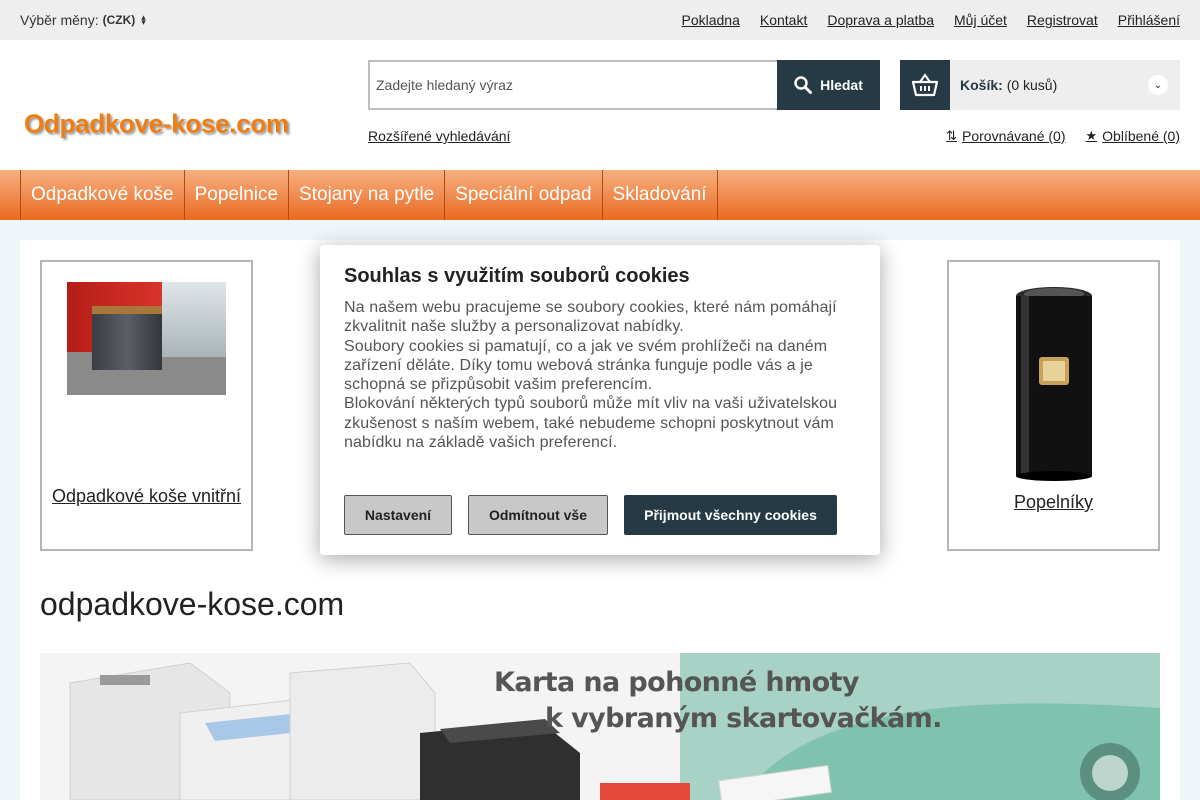 This screenshot has width=1200, height=800. I want to click on site-logo: Odpadkove-kose.com, so click(156, 124).